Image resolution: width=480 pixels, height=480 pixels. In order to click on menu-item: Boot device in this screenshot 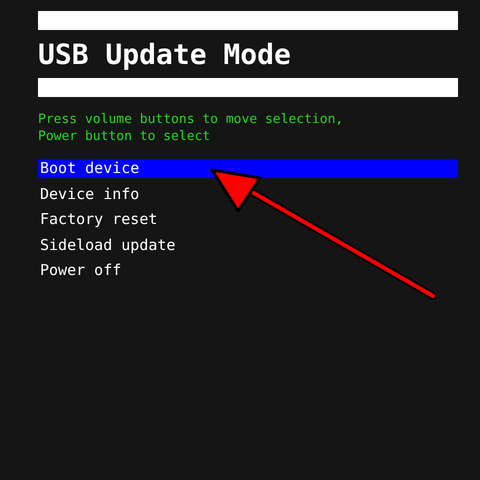, I will do `click(248, 168)`.